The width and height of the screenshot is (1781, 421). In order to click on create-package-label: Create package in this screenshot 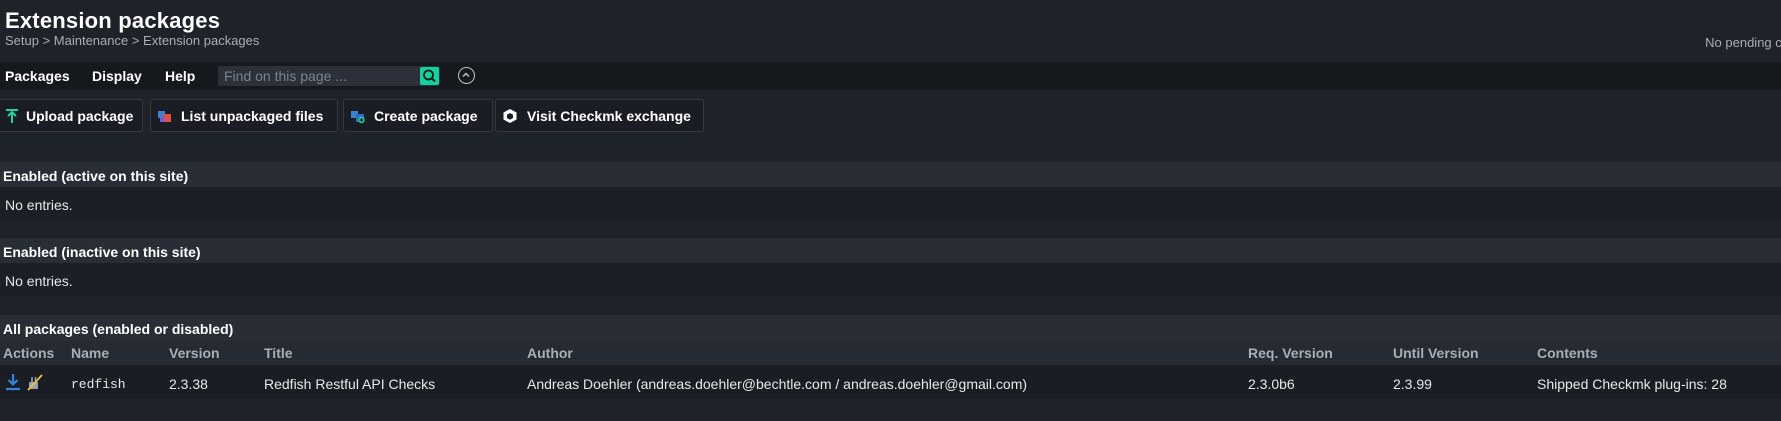, I will do `click(426, 116)`.